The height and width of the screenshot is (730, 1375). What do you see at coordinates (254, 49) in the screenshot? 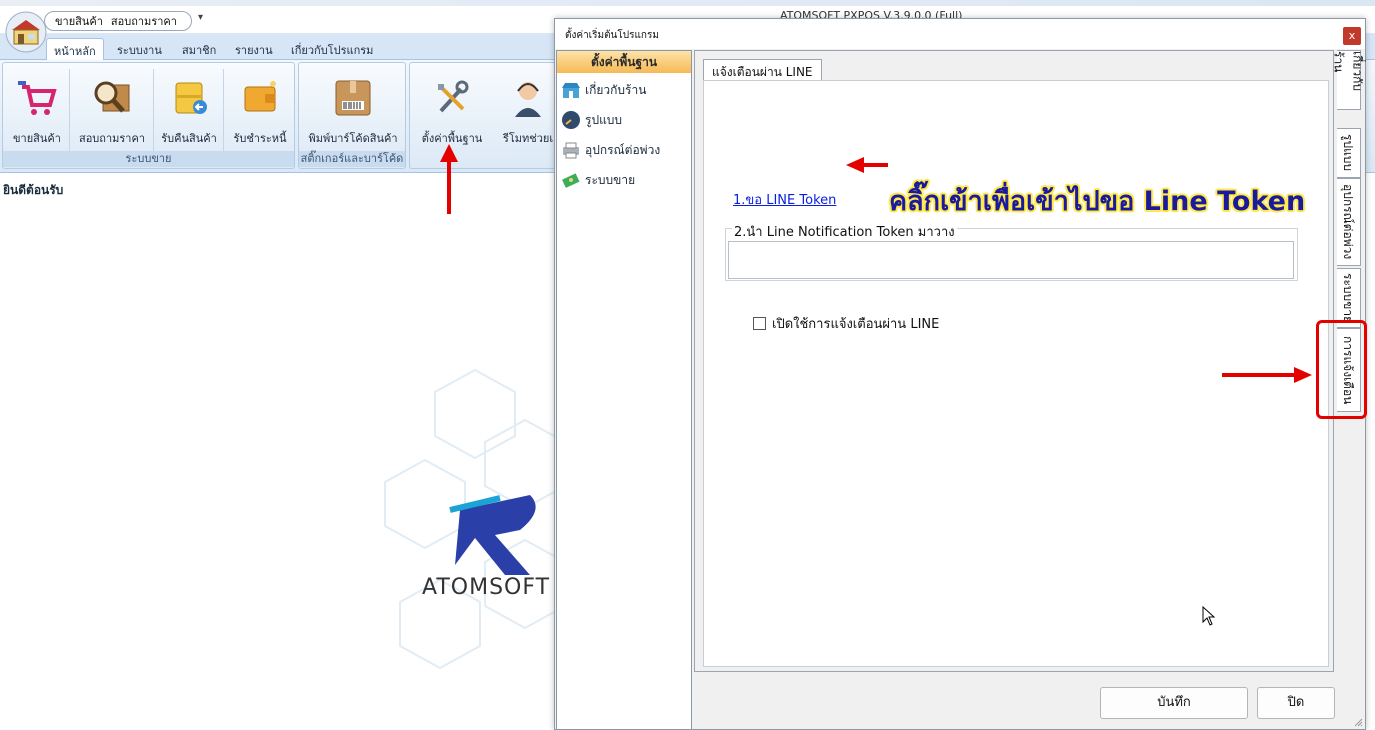
I see `tab-reports: รายงาน` at bounding box center [254, 49].